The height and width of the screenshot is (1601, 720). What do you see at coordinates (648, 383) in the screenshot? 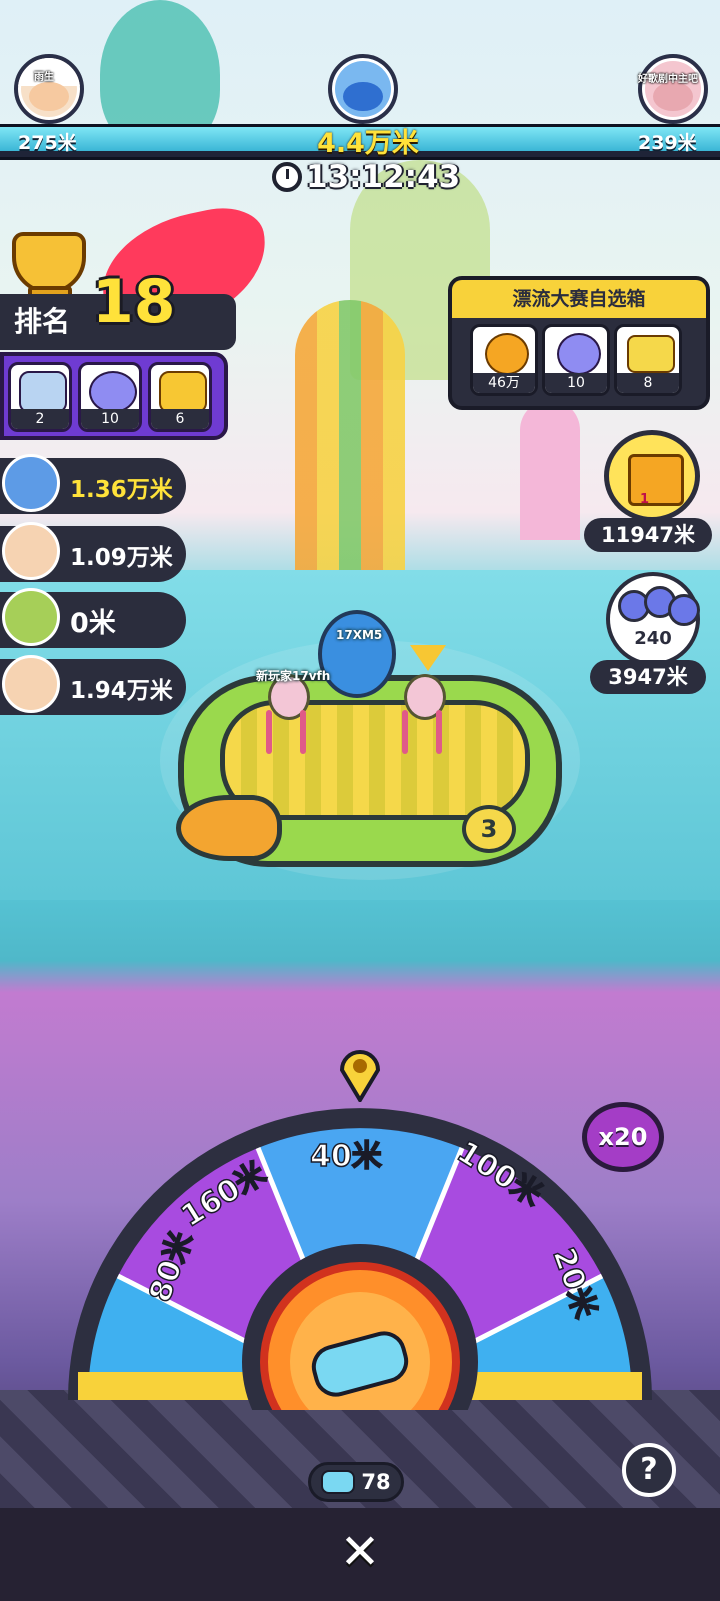
I see `chest-item-count: 8` at bounding box center [648, 383].